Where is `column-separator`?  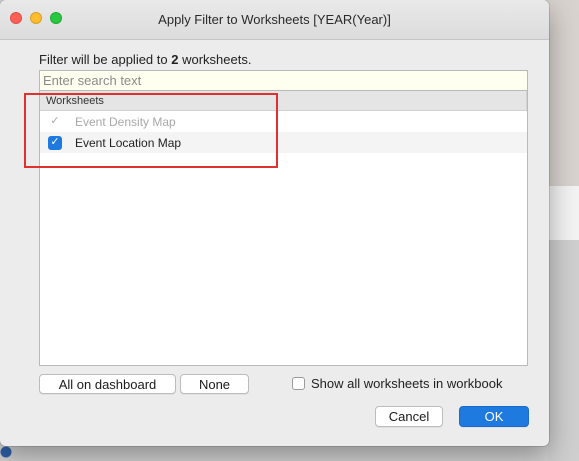 column-separator is located at coordinates (526, 100).